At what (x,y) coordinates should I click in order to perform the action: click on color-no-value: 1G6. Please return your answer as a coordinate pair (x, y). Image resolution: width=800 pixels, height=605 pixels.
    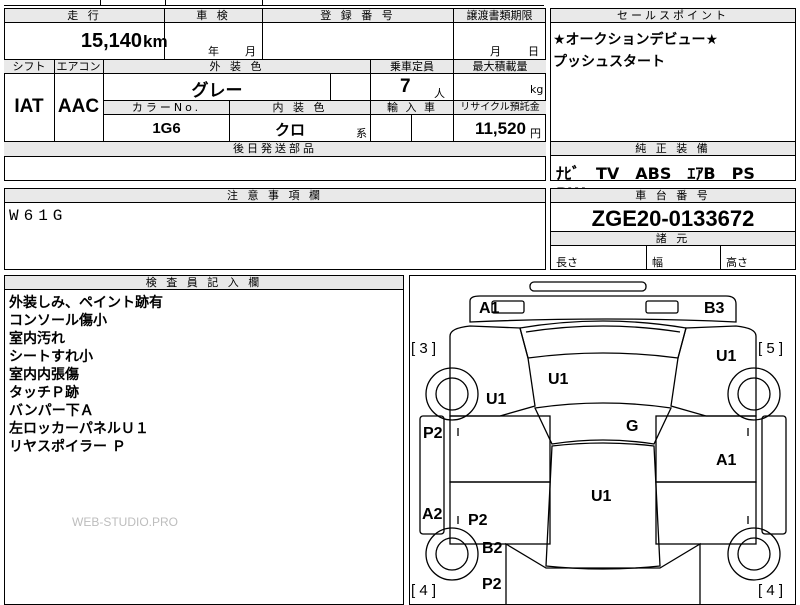
    Looking at the image, I should click on (166, 128).